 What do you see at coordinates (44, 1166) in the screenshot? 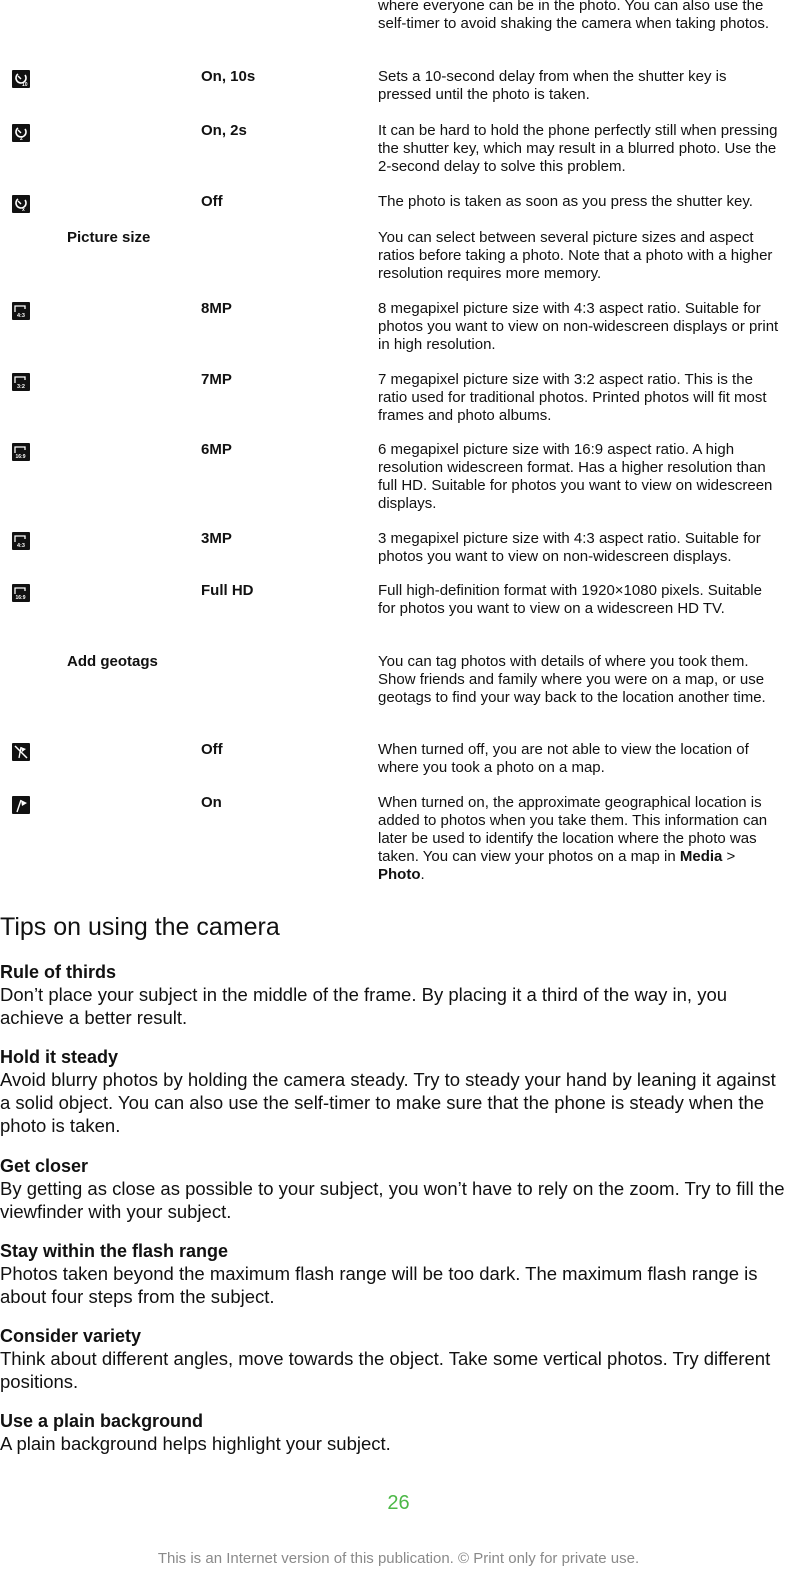
I see `tip-title: Get closer` at bounding box center [44, 1166].